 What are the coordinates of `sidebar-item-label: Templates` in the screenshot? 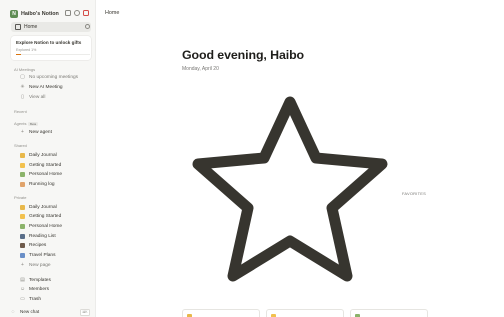 It's located at (40, 280).